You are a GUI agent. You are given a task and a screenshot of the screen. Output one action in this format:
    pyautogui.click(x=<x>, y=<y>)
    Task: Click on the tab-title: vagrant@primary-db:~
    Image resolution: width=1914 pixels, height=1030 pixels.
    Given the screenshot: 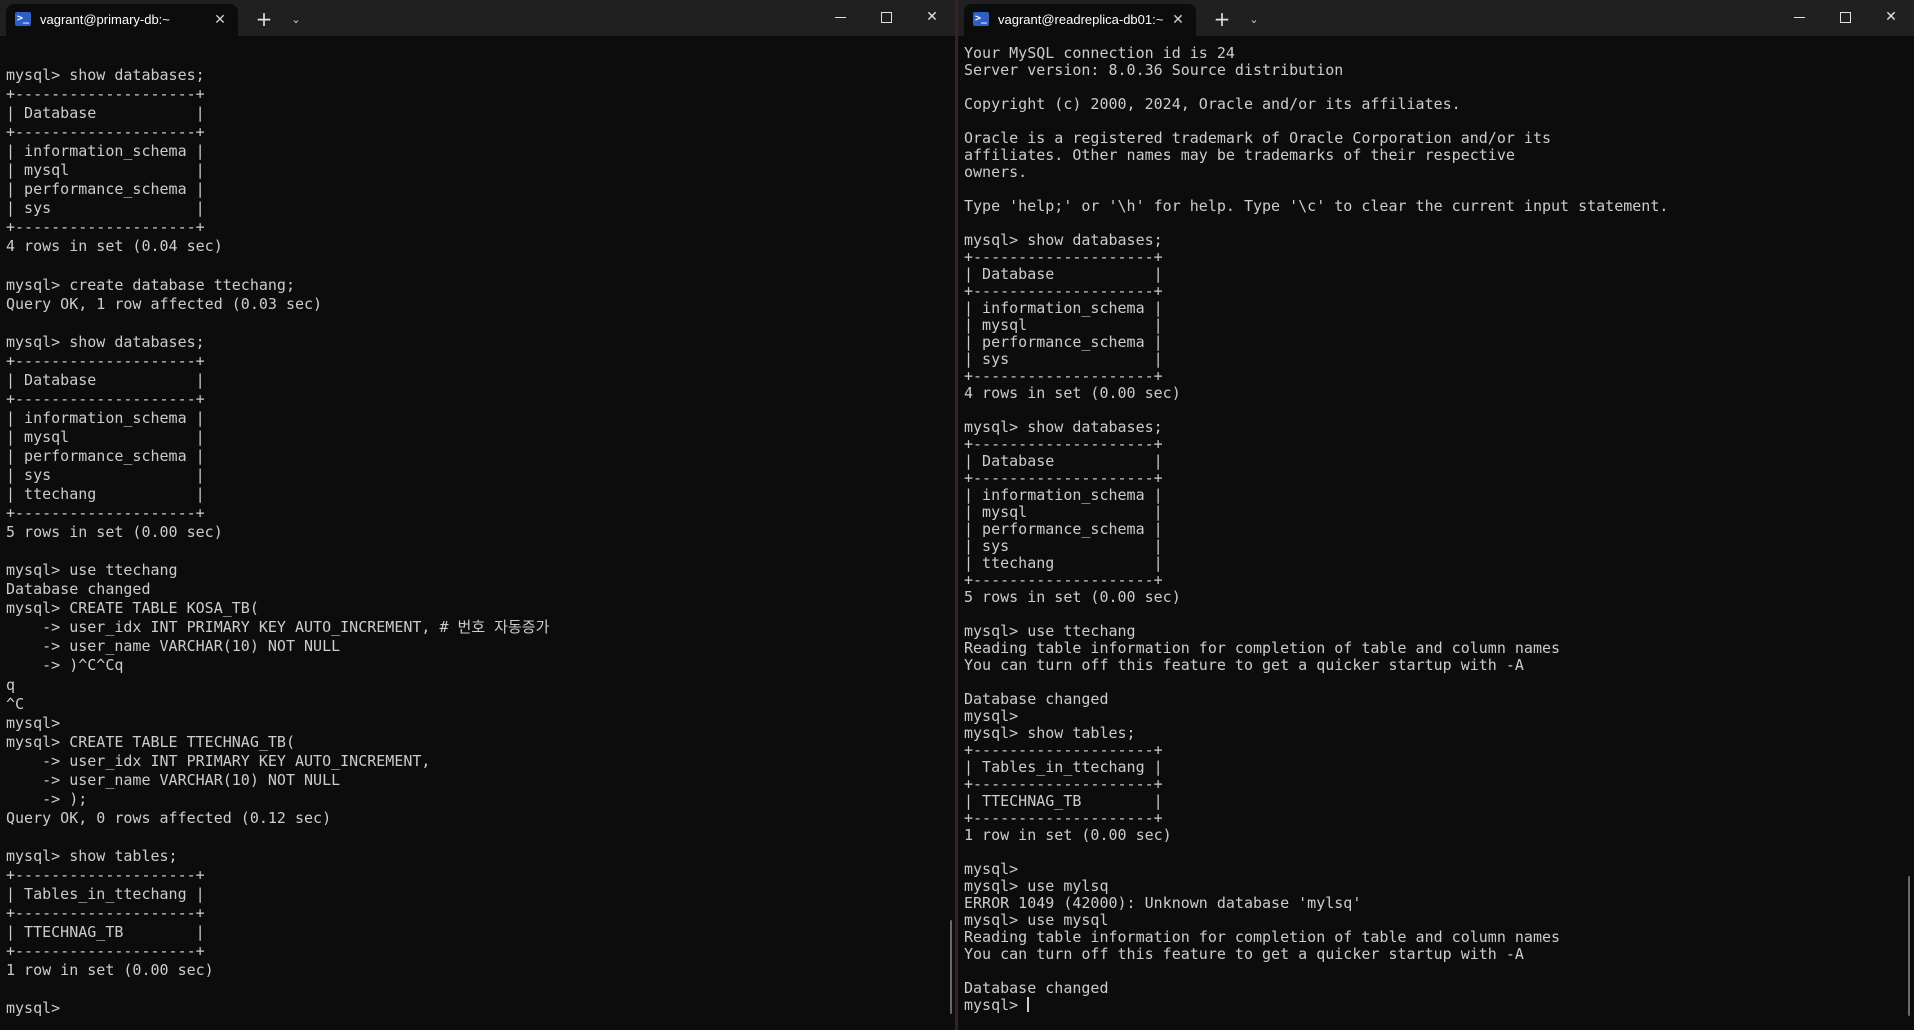 What is the action you would take?
    pyautogui.click(x=105, y=19)
    